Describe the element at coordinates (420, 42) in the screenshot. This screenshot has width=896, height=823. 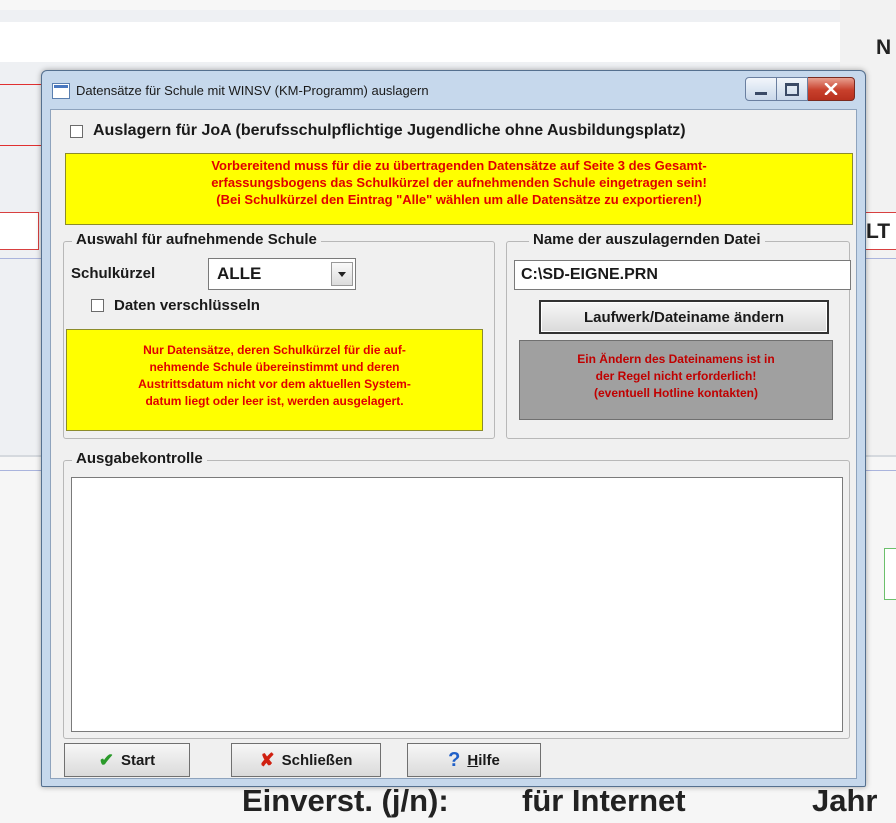
I see `background-panel` at that location.